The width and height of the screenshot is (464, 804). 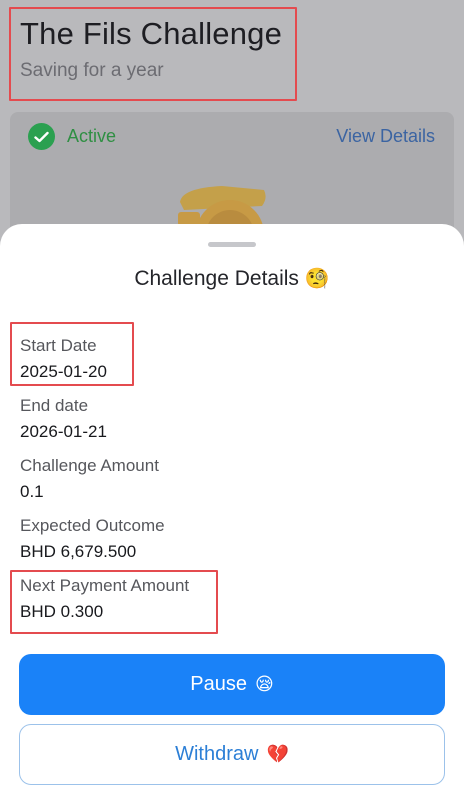 I want to click on sheet-title: Challenge Details 🧐, so click(x=232, y=278).